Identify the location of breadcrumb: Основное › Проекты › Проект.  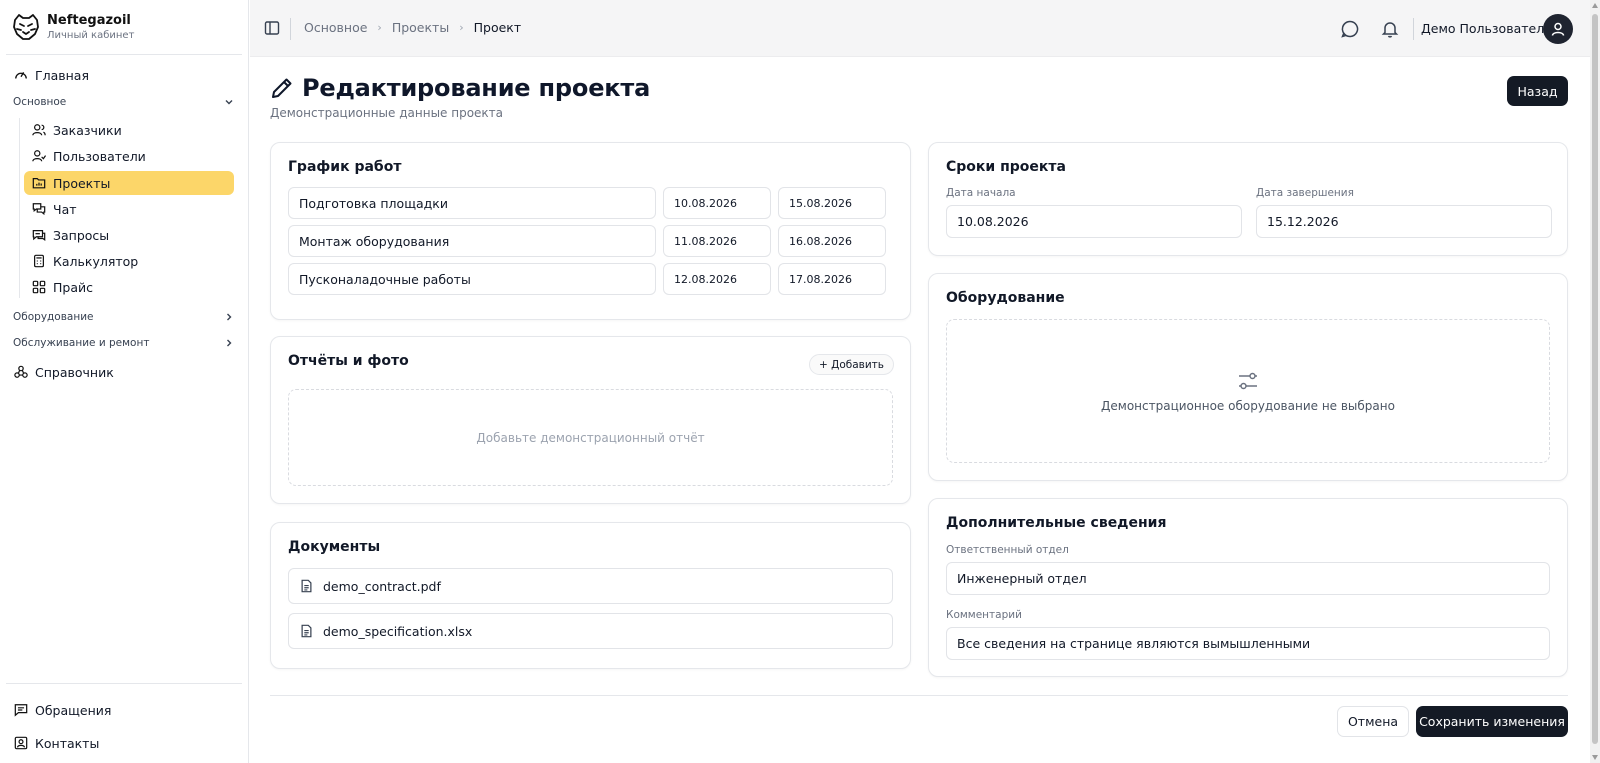
(412, 27).